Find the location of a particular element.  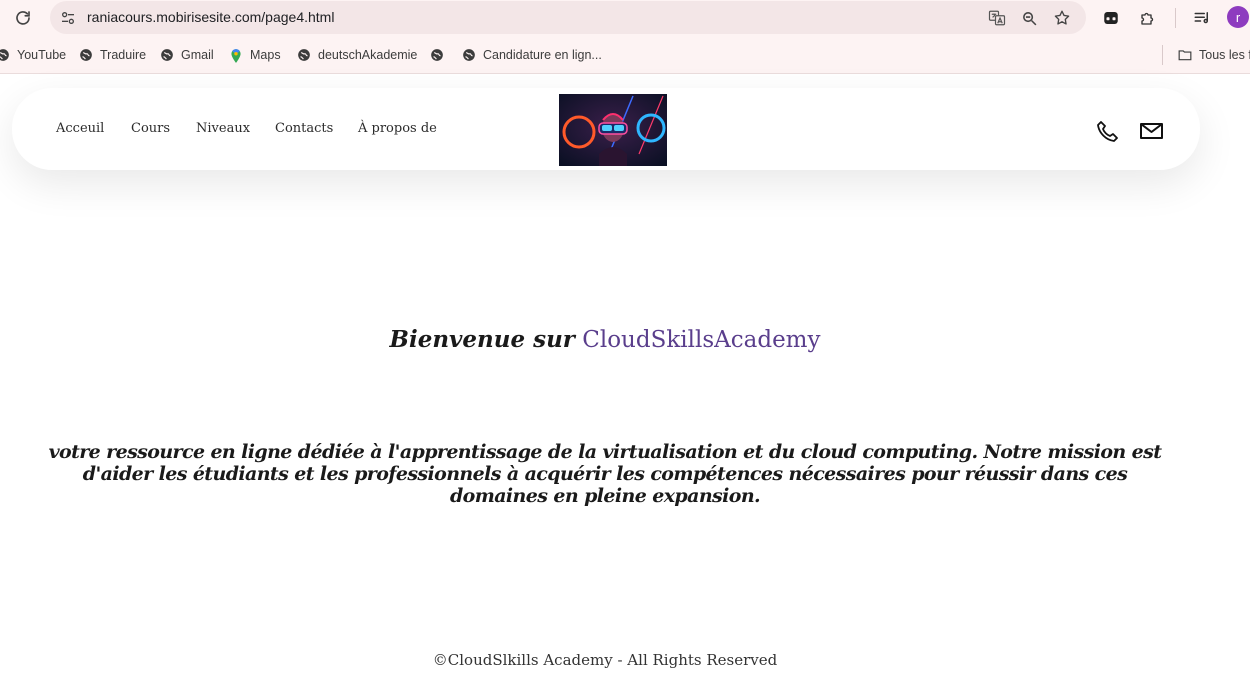

bookmark-deutschakademie: deutschAkademie is located at coordinates (357, 55).